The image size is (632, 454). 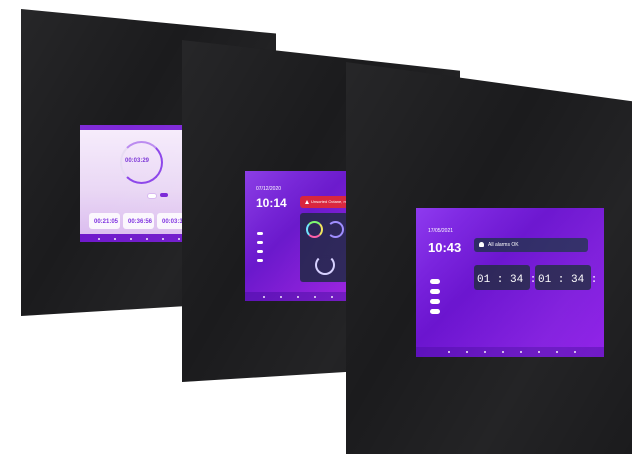 What do you see at coordinates (137, 161) in the screenshot?
I see `main-timer: 00:03:29` at bounding box center [137, 161].